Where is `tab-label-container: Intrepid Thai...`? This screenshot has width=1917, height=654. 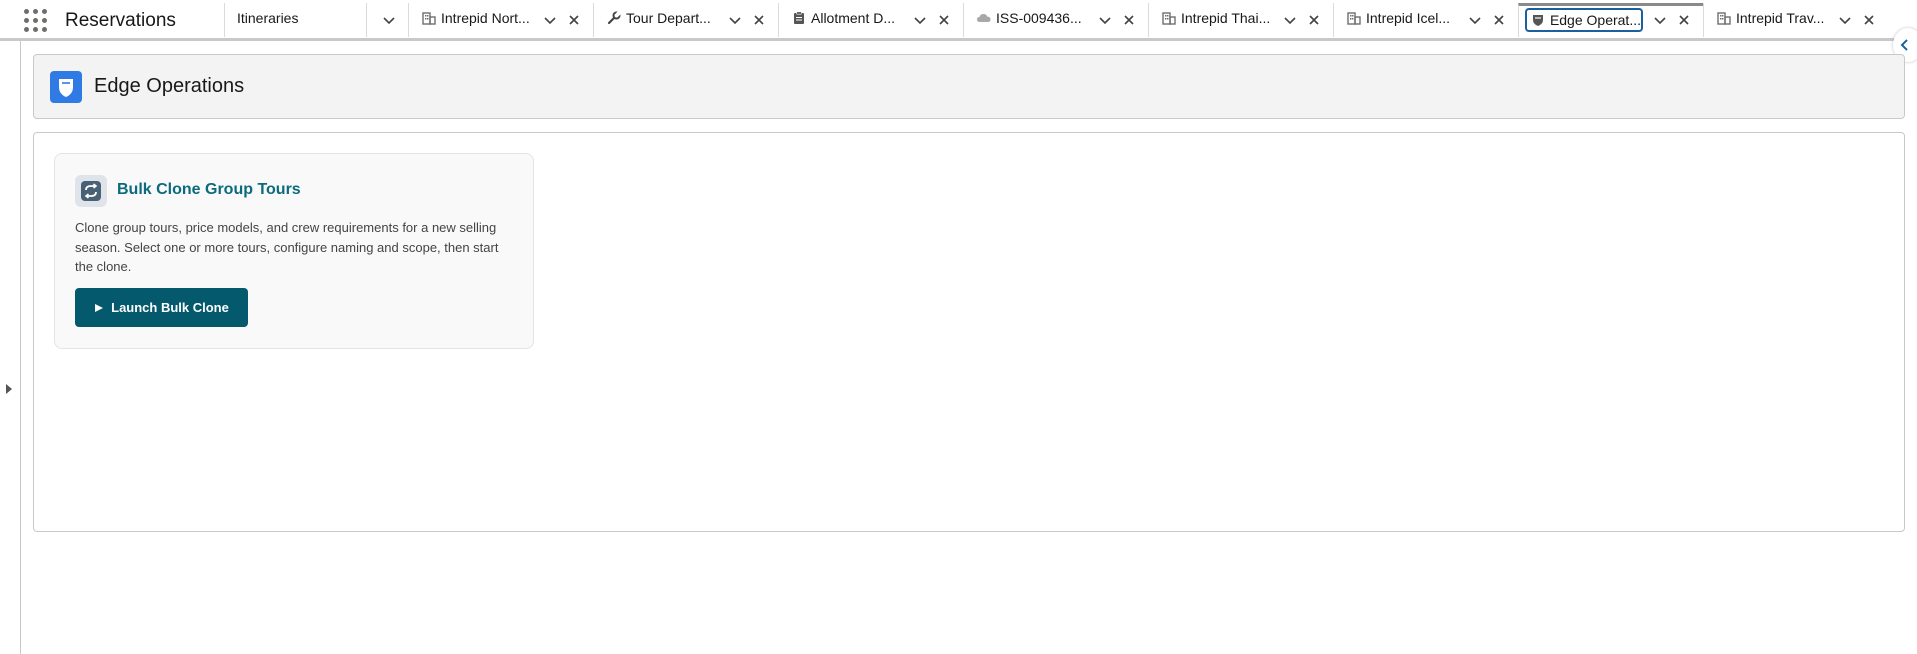
tab-label-container: Intrepid Thai... is located at coordinates (1215, 18).